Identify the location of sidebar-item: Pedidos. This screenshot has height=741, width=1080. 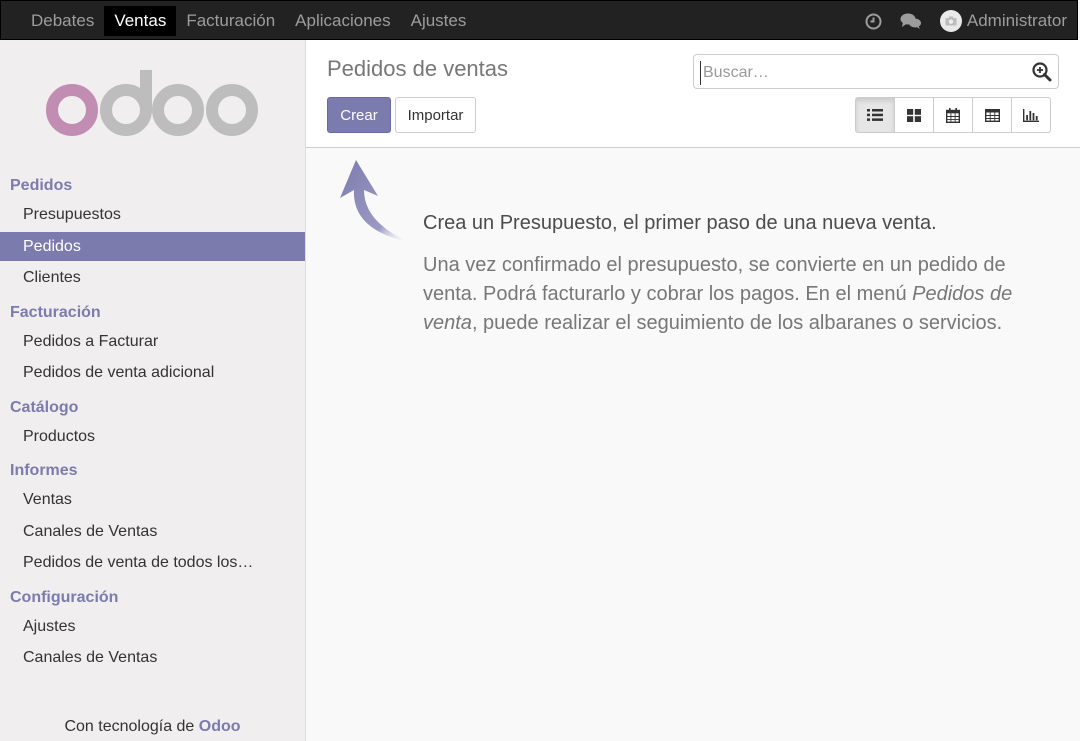
(152, 246).